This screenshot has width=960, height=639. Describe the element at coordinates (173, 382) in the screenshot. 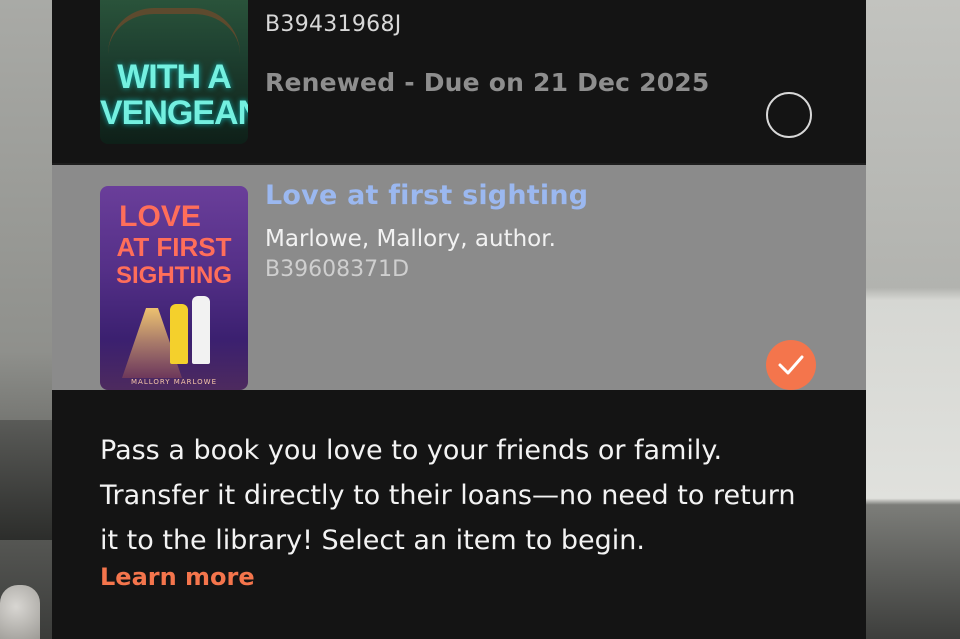

I see `cover-author: MALLORY MARLOWE` at that location.